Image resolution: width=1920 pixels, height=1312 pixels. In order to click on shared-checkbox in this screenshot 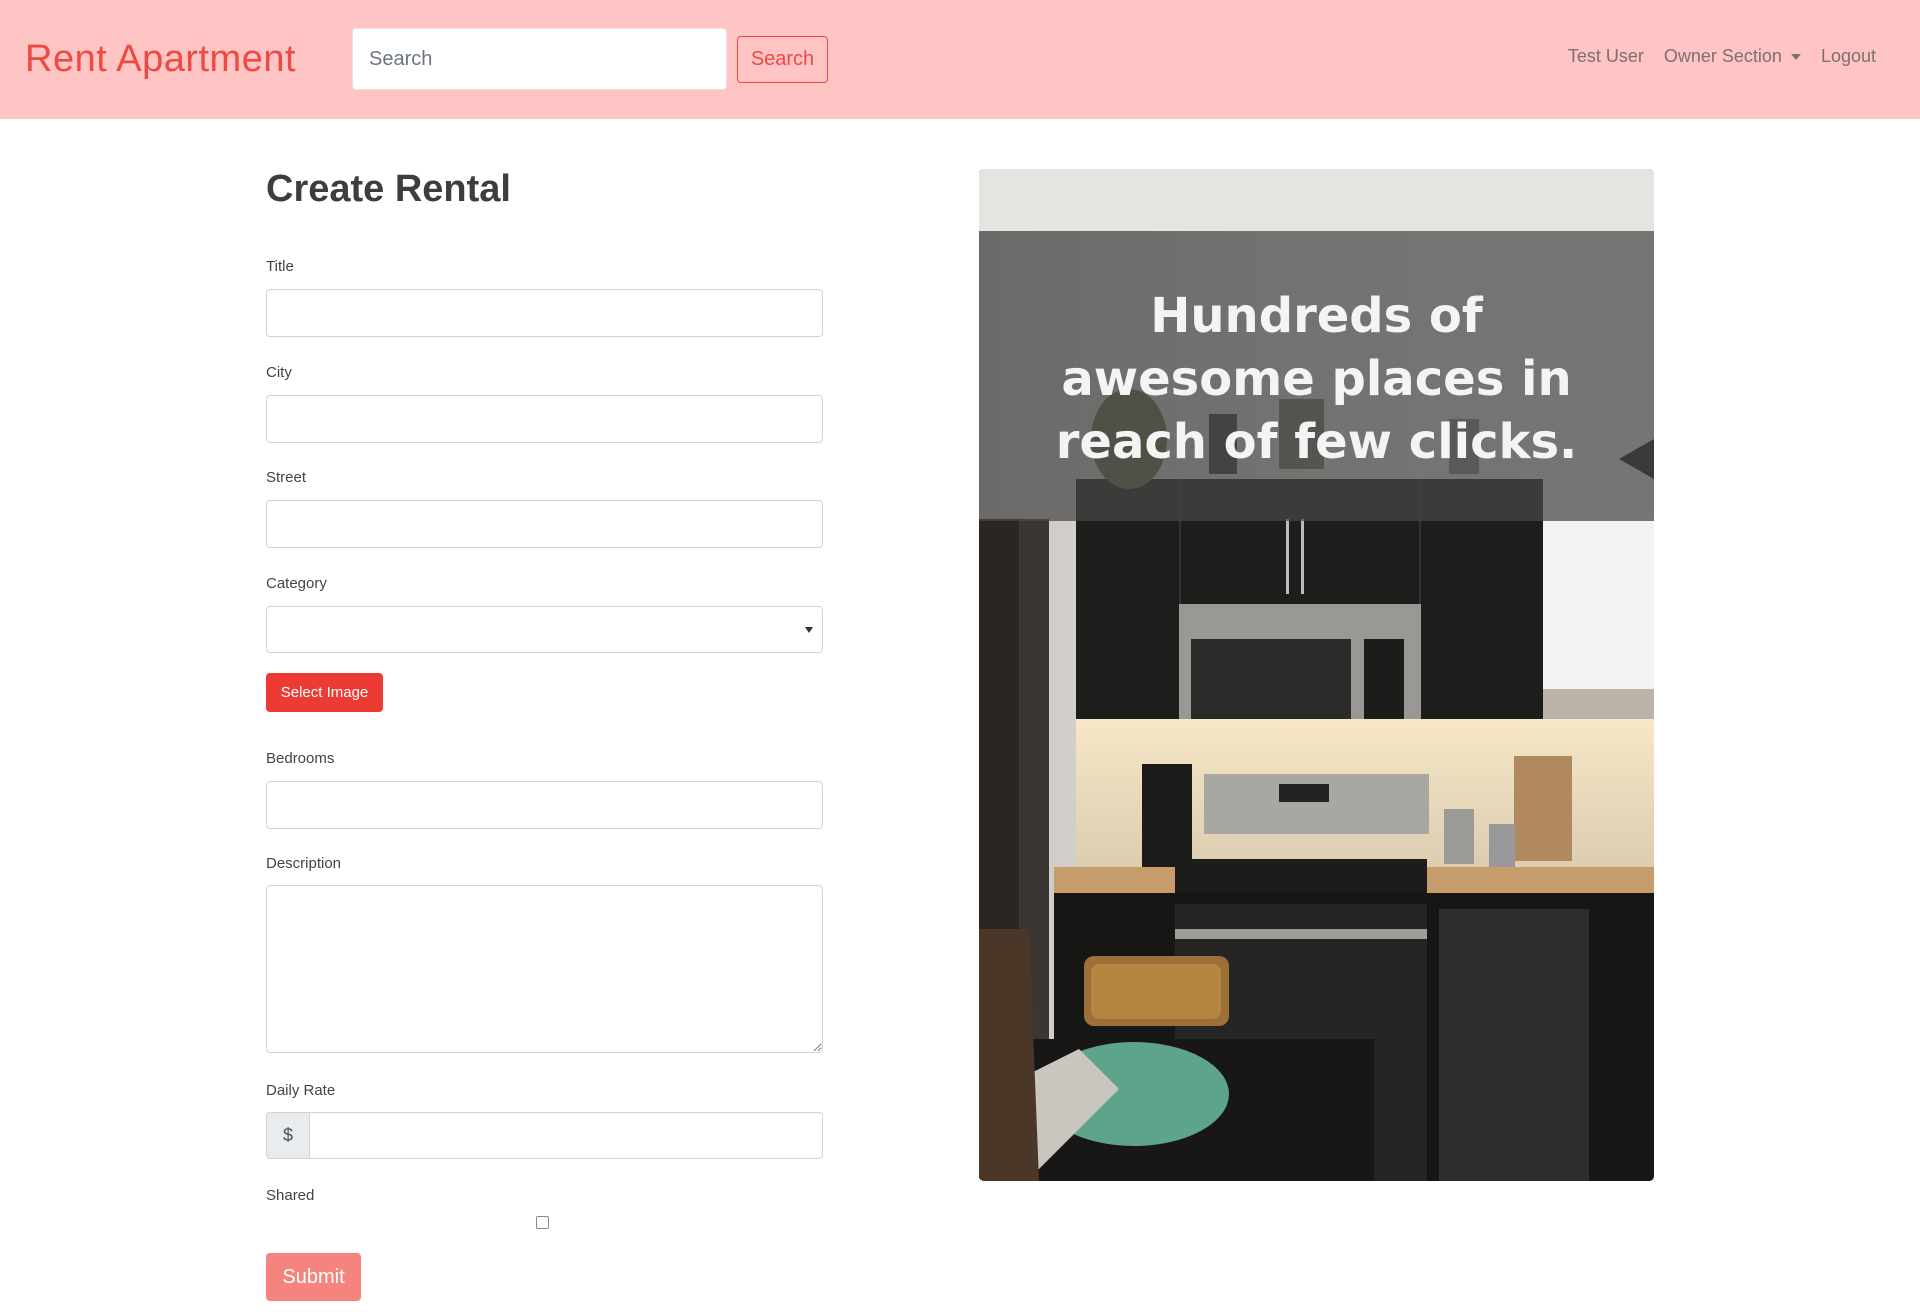, I will do `click(542, 1222)`.